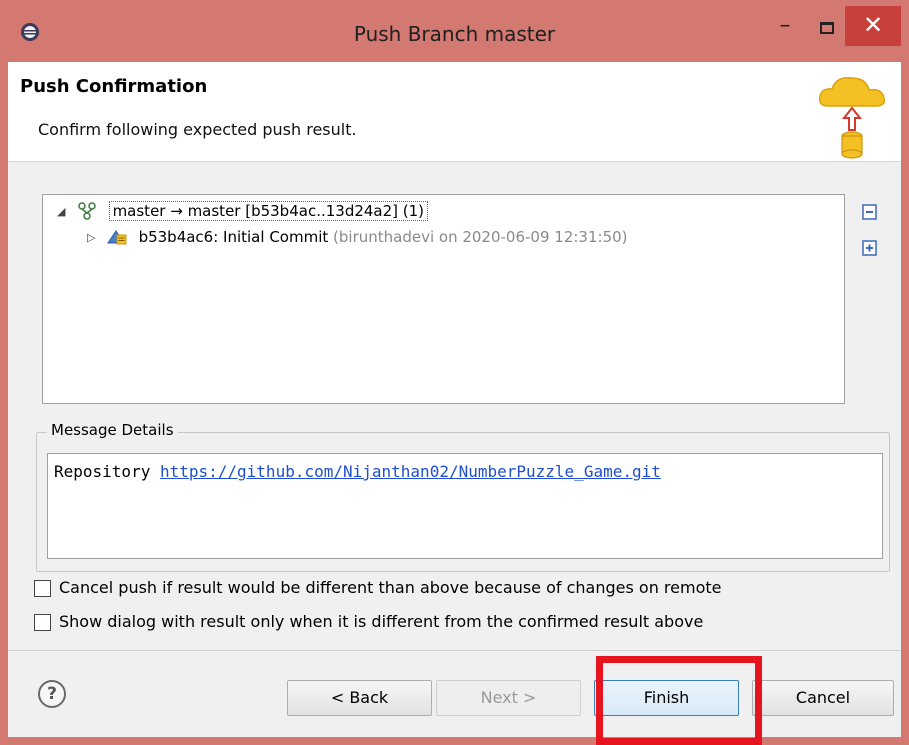 The width and height of the screenshot is (909, 745). I want to click on minimize-button: –, so click(785, 29).